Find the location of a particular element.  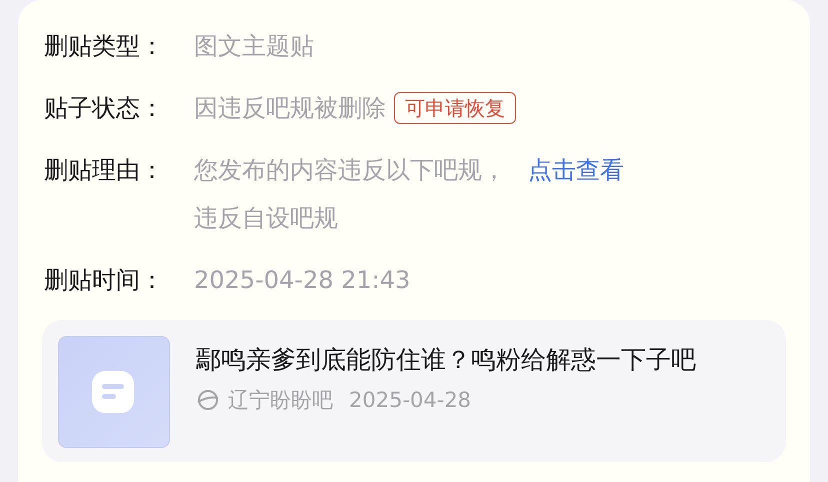

field-label: 贴子状态： is located at coordinates (104, 108).